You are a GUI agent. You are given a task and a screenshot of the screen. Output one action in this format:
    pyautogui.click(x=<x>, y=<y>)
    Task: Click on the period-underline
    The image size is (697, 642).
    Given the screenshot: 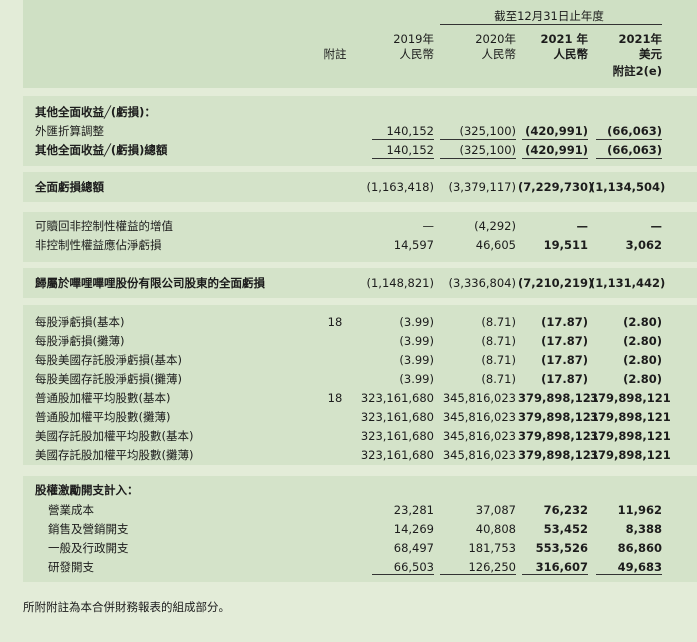 What is the action you would take?
    pyautogui.click(x=551, y=24)
    